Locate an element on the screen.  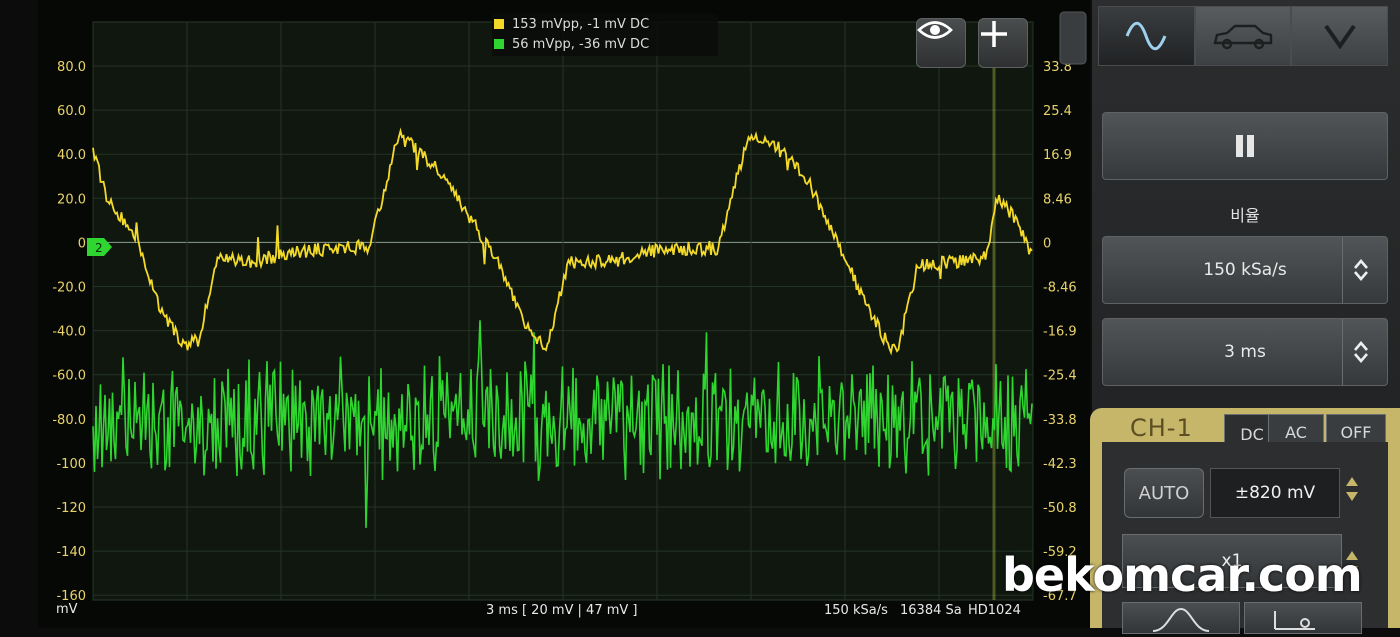
trigger-edge-button is located at coordinates (1181, 618).